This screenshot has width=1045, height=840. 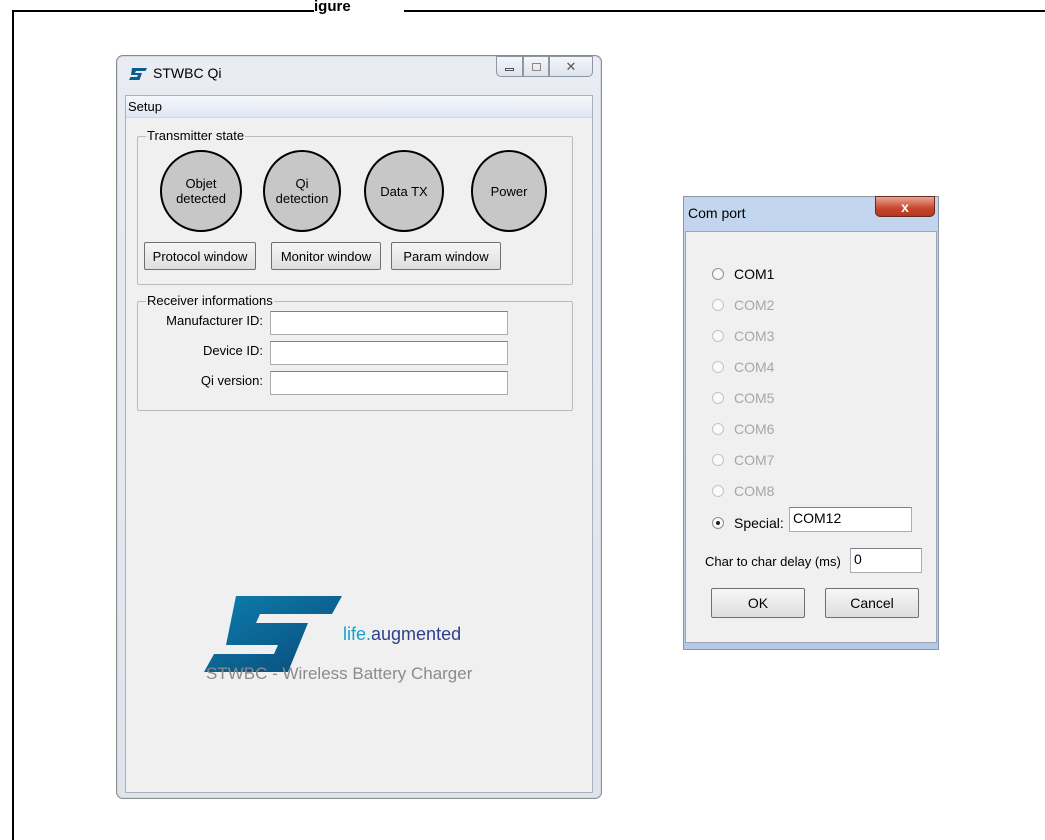 I want to click on close-icon: ✕, so click(x=571, y=66).